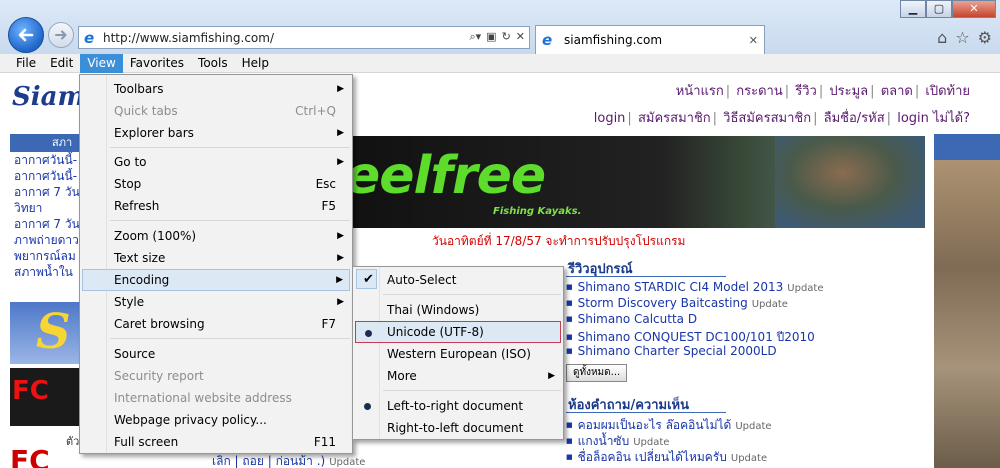  What do you see at coordinates (216, 280) in the screenshot?
I see `view-menu-encoding: Encoding ▶` at bounding box center [216, 280].